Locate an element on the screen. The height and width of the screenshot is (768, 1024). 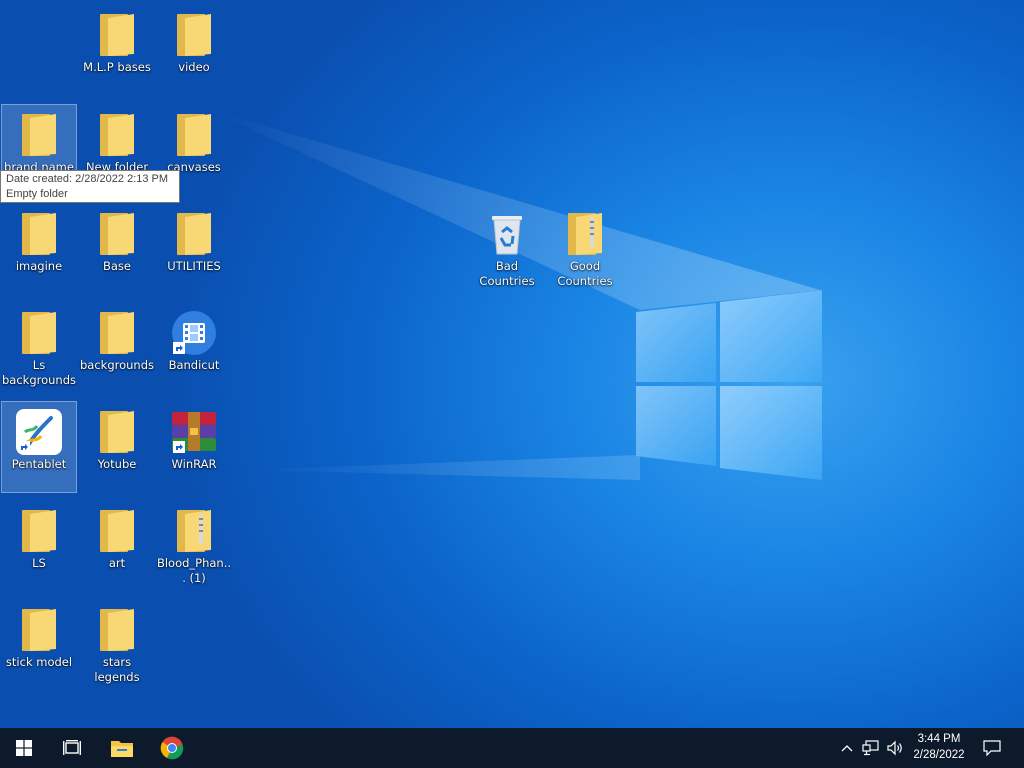
notification-icon is located at coordinates (992, 748).